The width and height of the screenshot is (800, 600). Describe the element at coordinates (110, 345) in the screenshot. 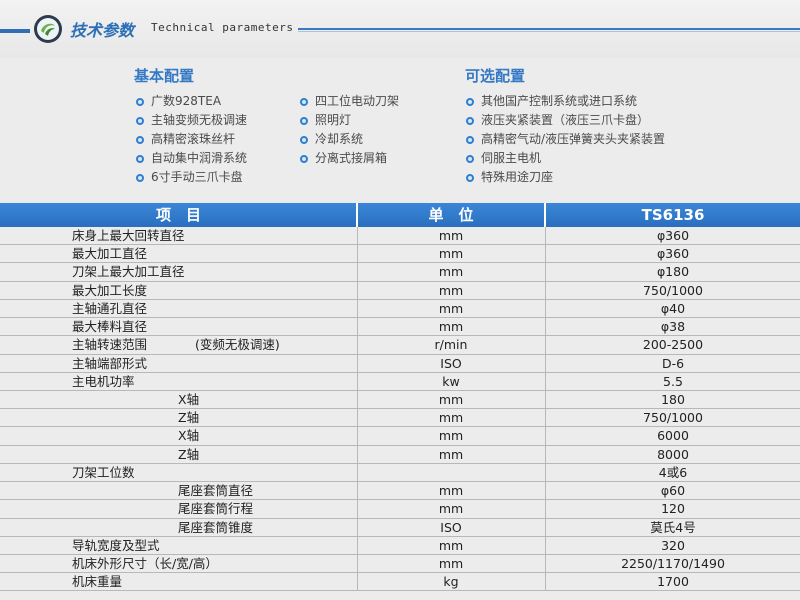

I see `param-name: 主轴转速范围` at that location.